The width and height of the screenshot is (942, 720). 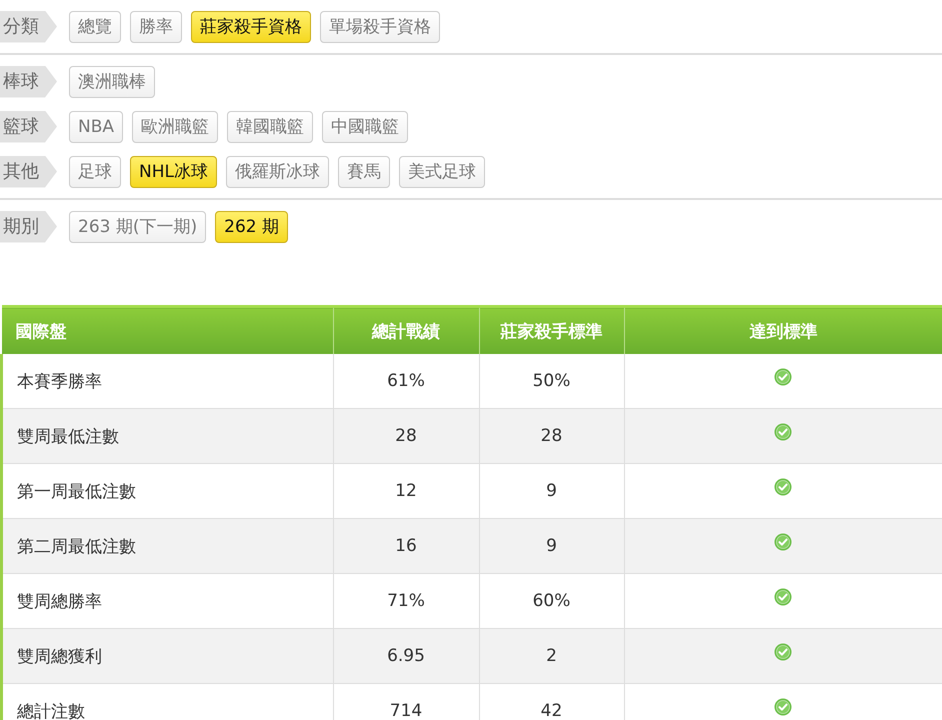 What do you see at coordinates (175, 126) in the screenshot?
I see `filter-tag: 歐洲職籃` at bounding box center [175, 126].